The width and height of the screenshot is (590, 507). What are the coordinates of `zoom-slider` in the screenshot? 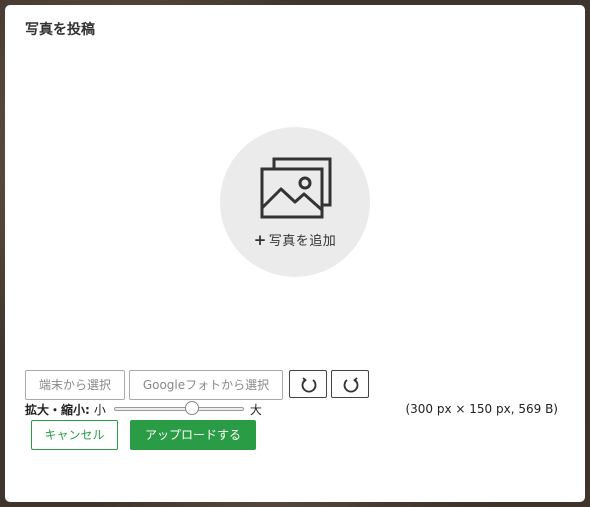 It's located at (178, 409).